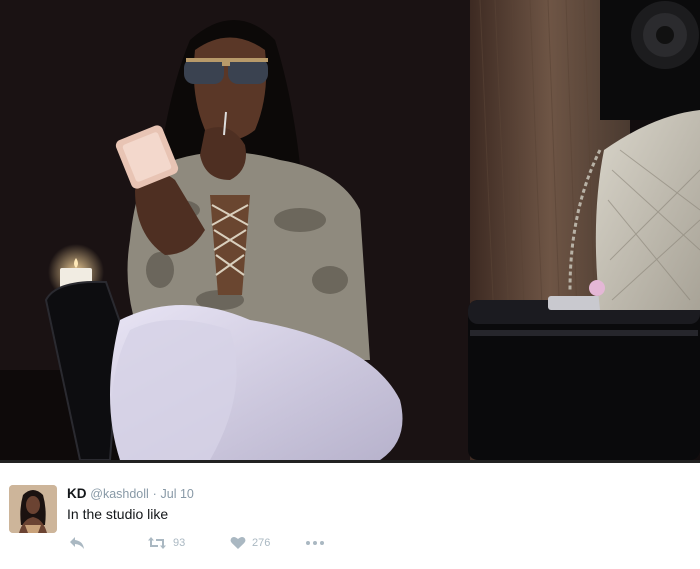 Image resolution: width=700 pixels, height=569 pixels. I want to click on retweet-button: 93, so click(166, 543).